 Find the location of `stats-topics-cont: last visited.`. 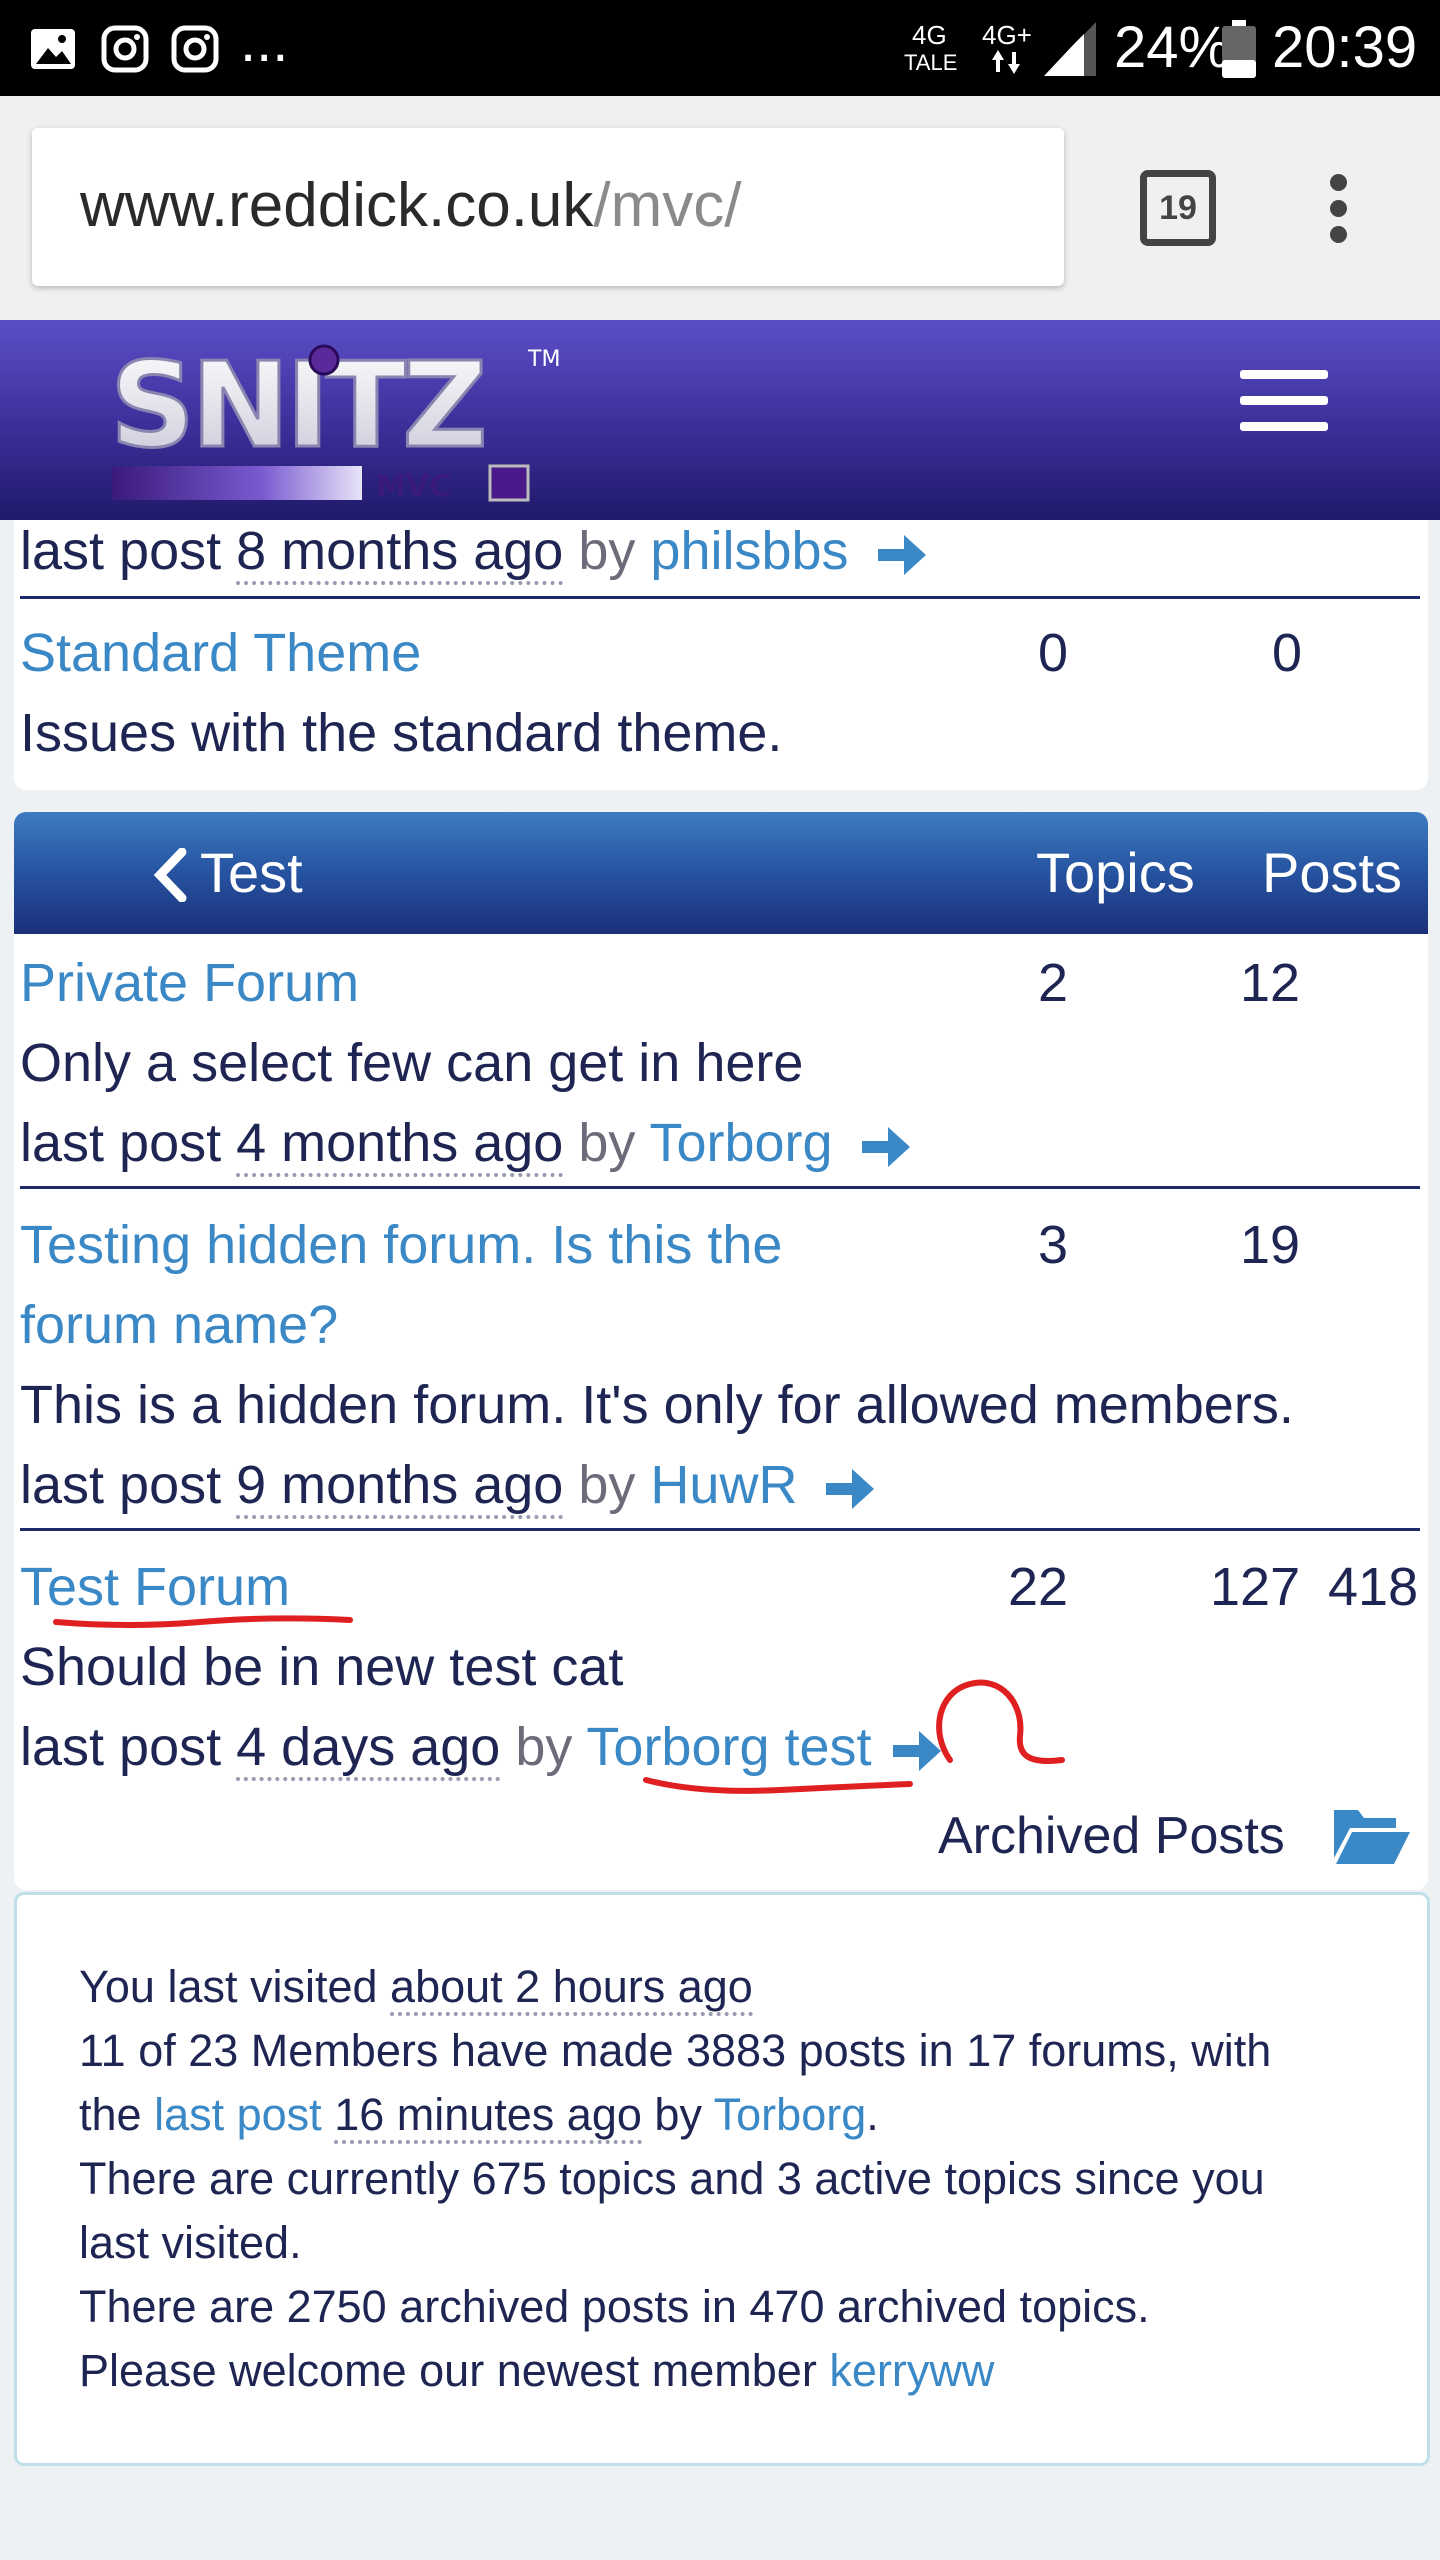

stats-topics-cont: last visited. is located at coordinates (190, 2242).